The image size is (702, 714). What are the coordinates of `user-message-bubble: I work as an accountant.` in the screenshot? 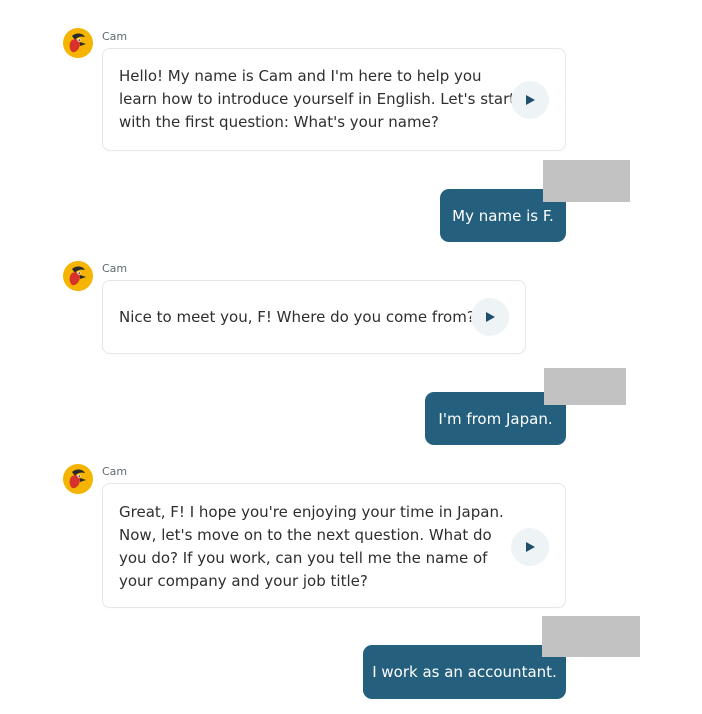 It's located at (464, 672).